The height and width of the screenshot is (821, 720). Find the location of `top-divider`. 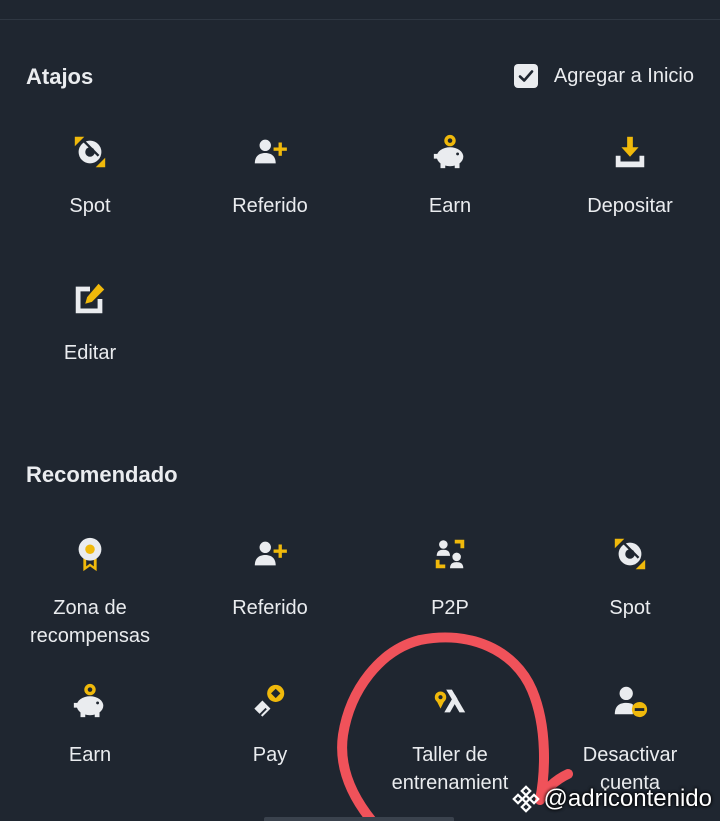

top-divider is located at coordinates (360, 19).